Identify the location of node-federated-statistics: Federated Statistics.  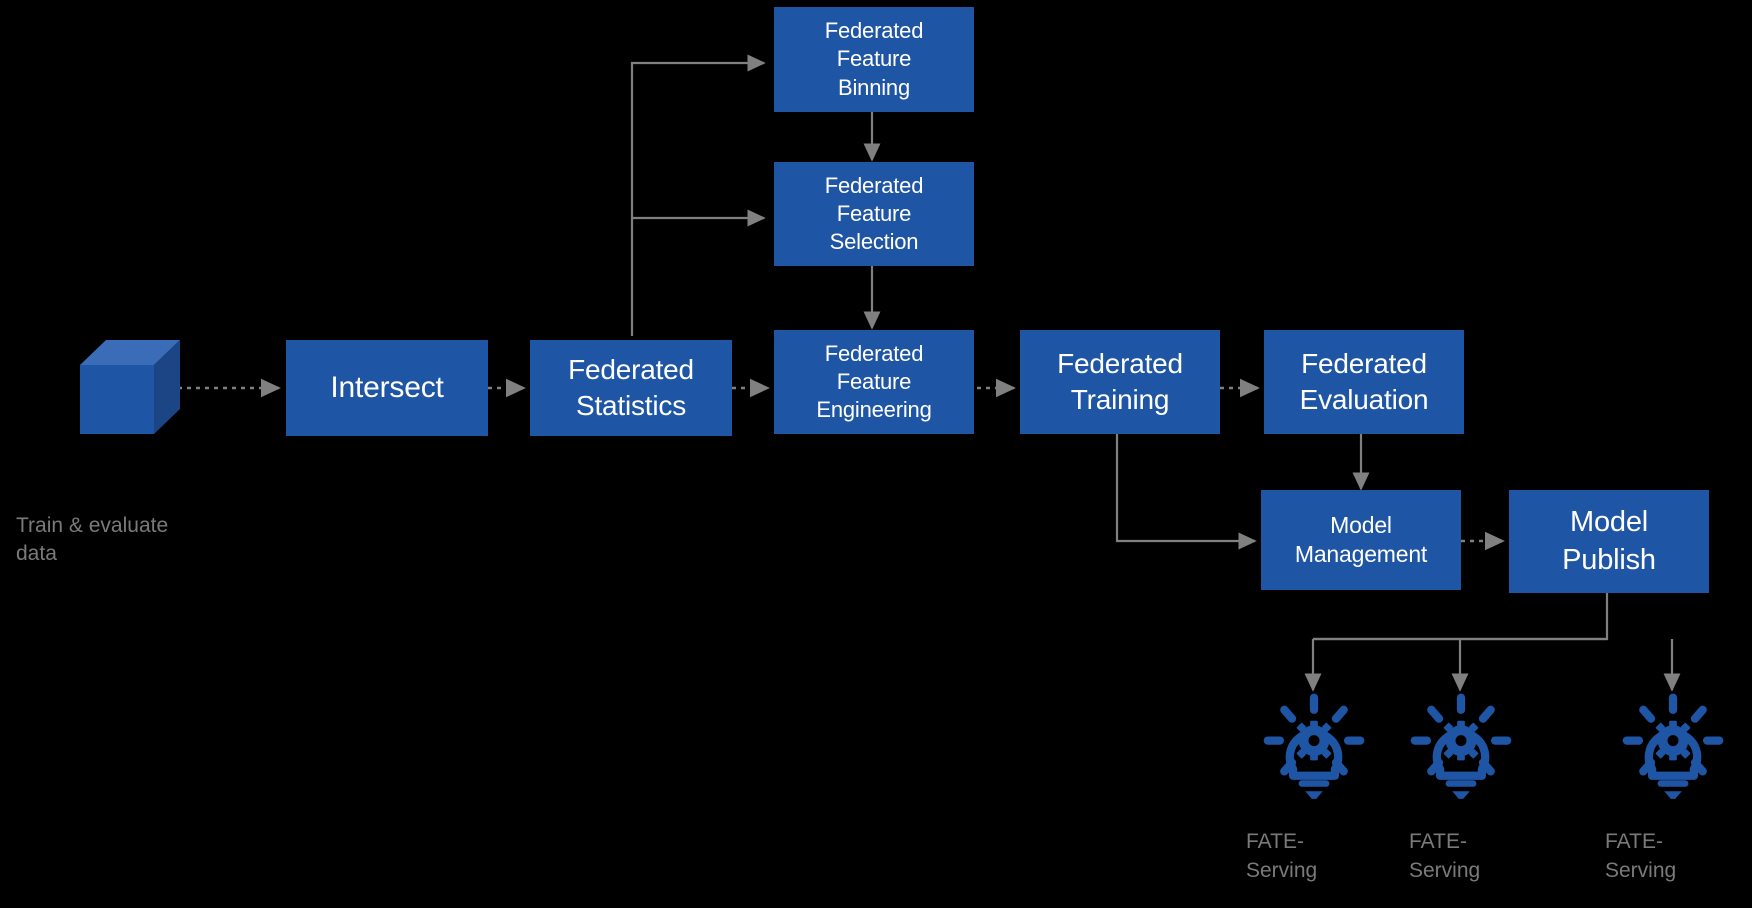
(631, 388).